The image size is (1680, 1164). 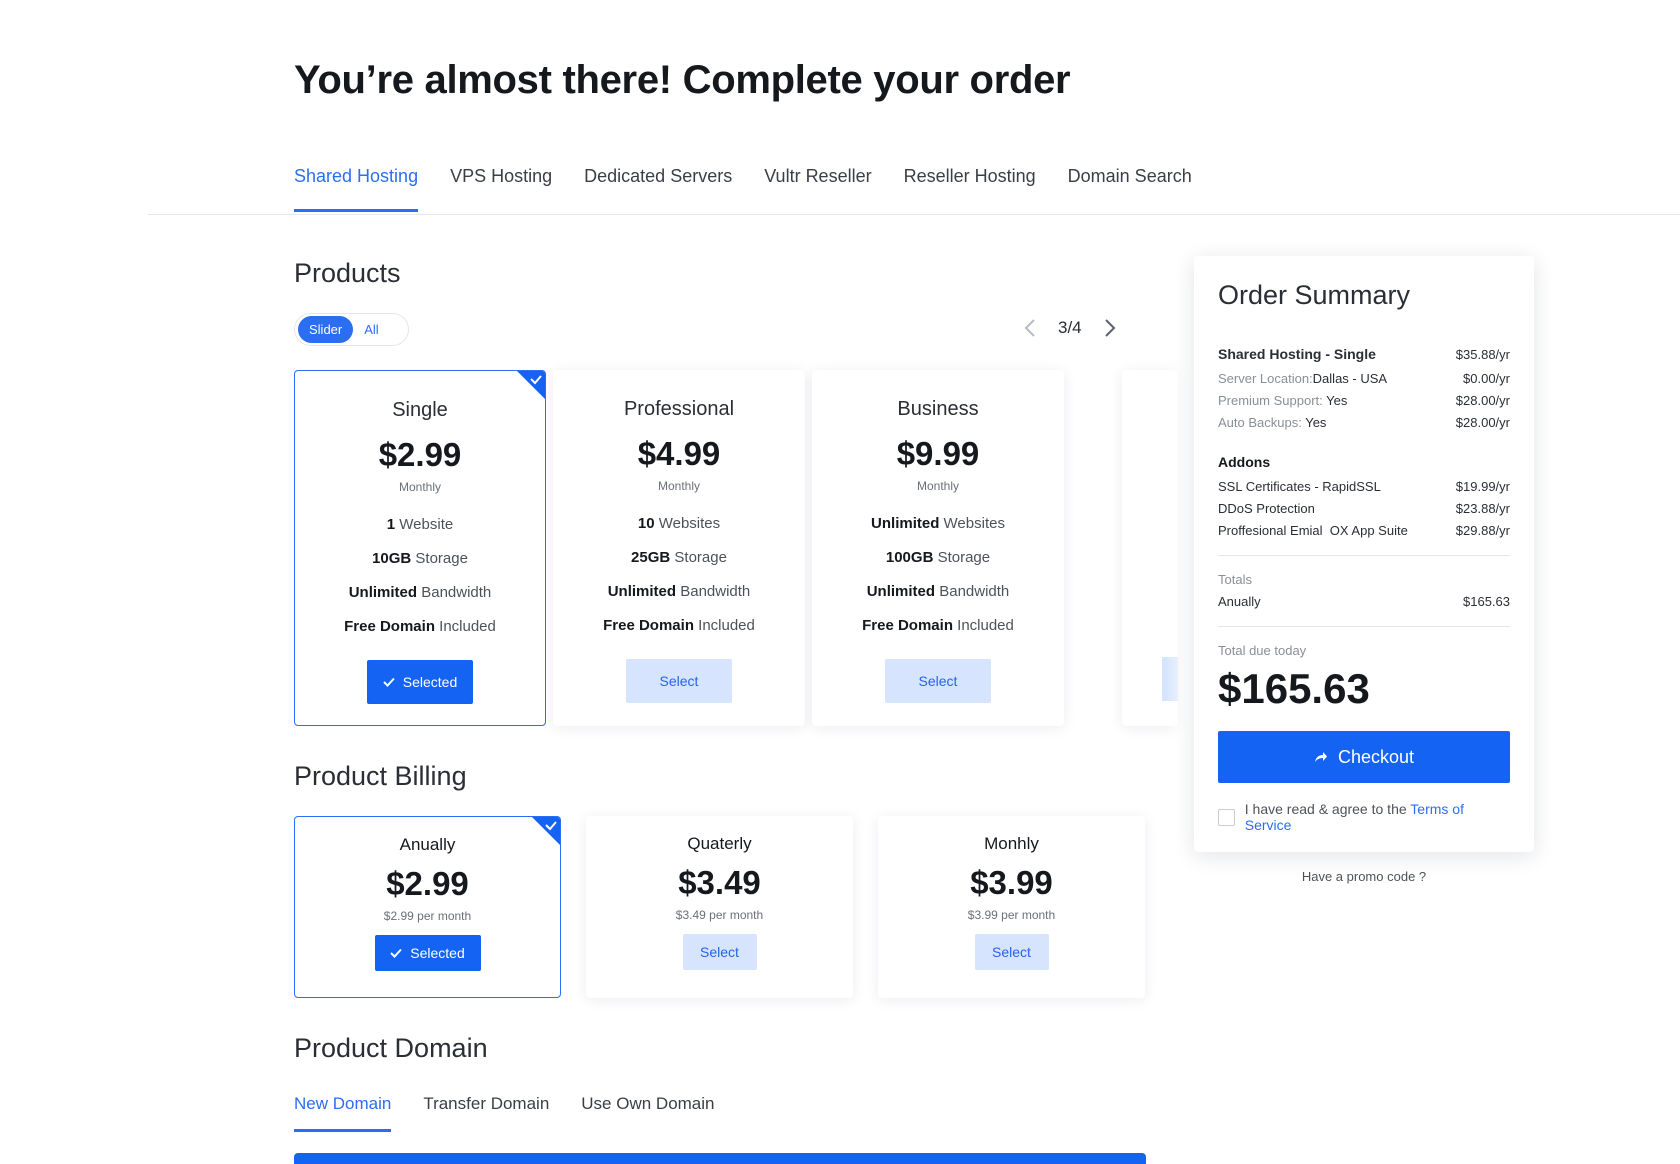 I want to click on tab-domain-search: Domain Search, so click(x=1130, y=189).